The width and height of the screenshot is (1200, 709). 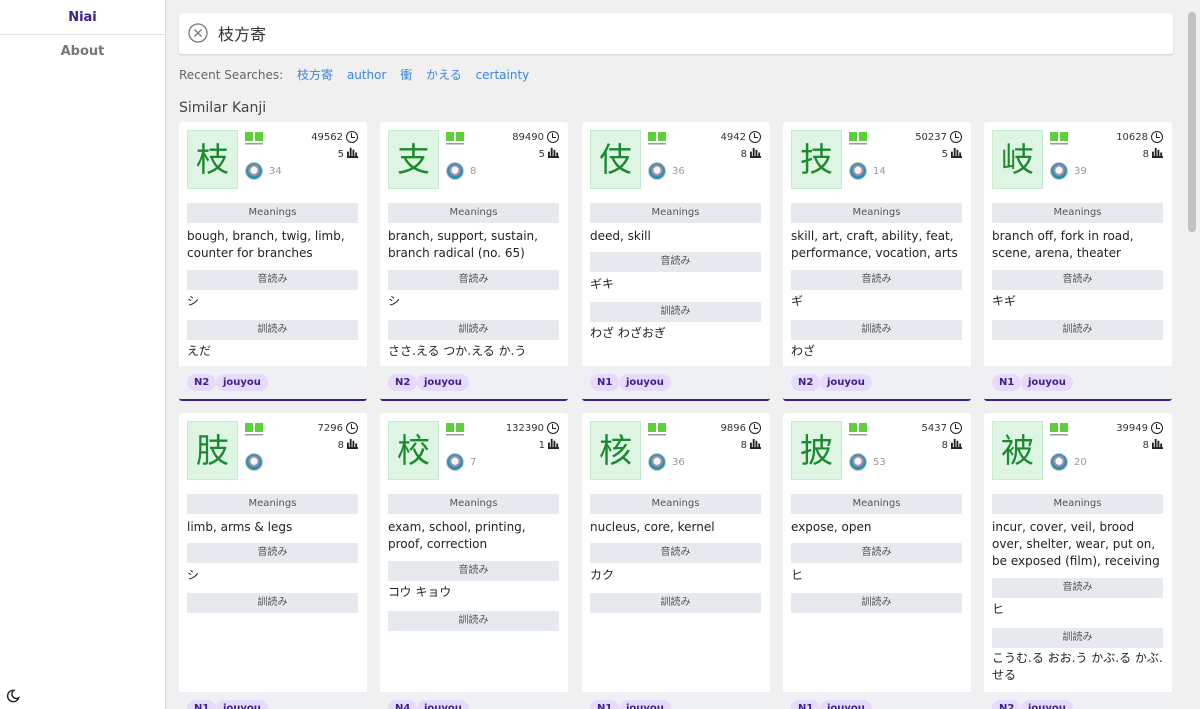 I want to click on recent-search-link: certainty, so click(x=503, y=75).